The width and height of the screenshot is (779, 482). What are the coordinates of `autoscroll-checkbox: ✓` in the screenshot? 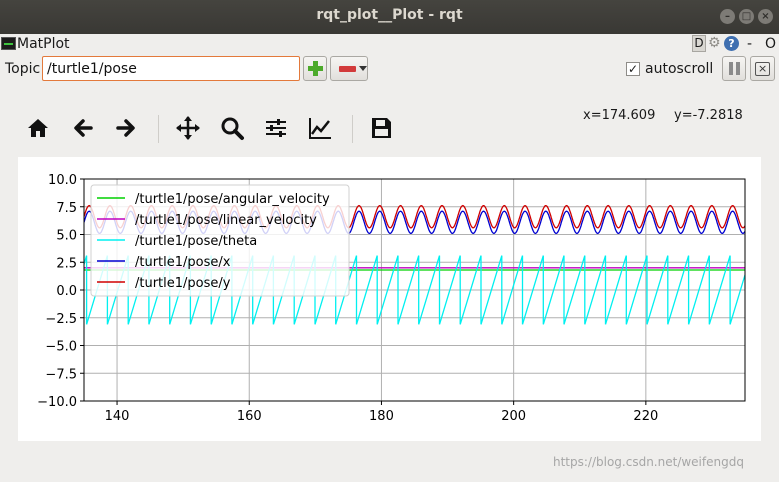 It's located at (633, 69).